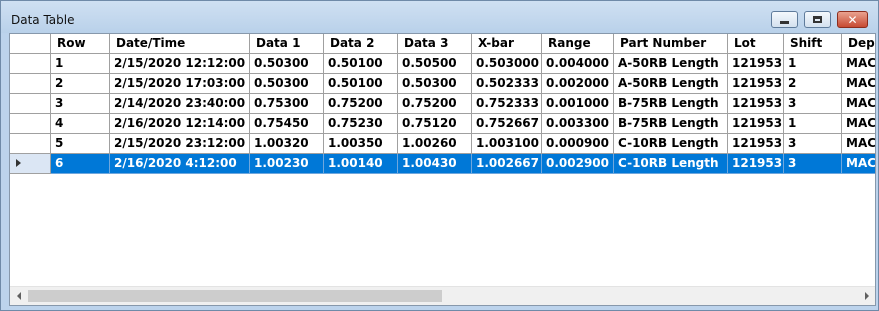  Describe the element at coordinates (361, 44) in the screenshot. I see `column-header-data2: Data 2` at that location.